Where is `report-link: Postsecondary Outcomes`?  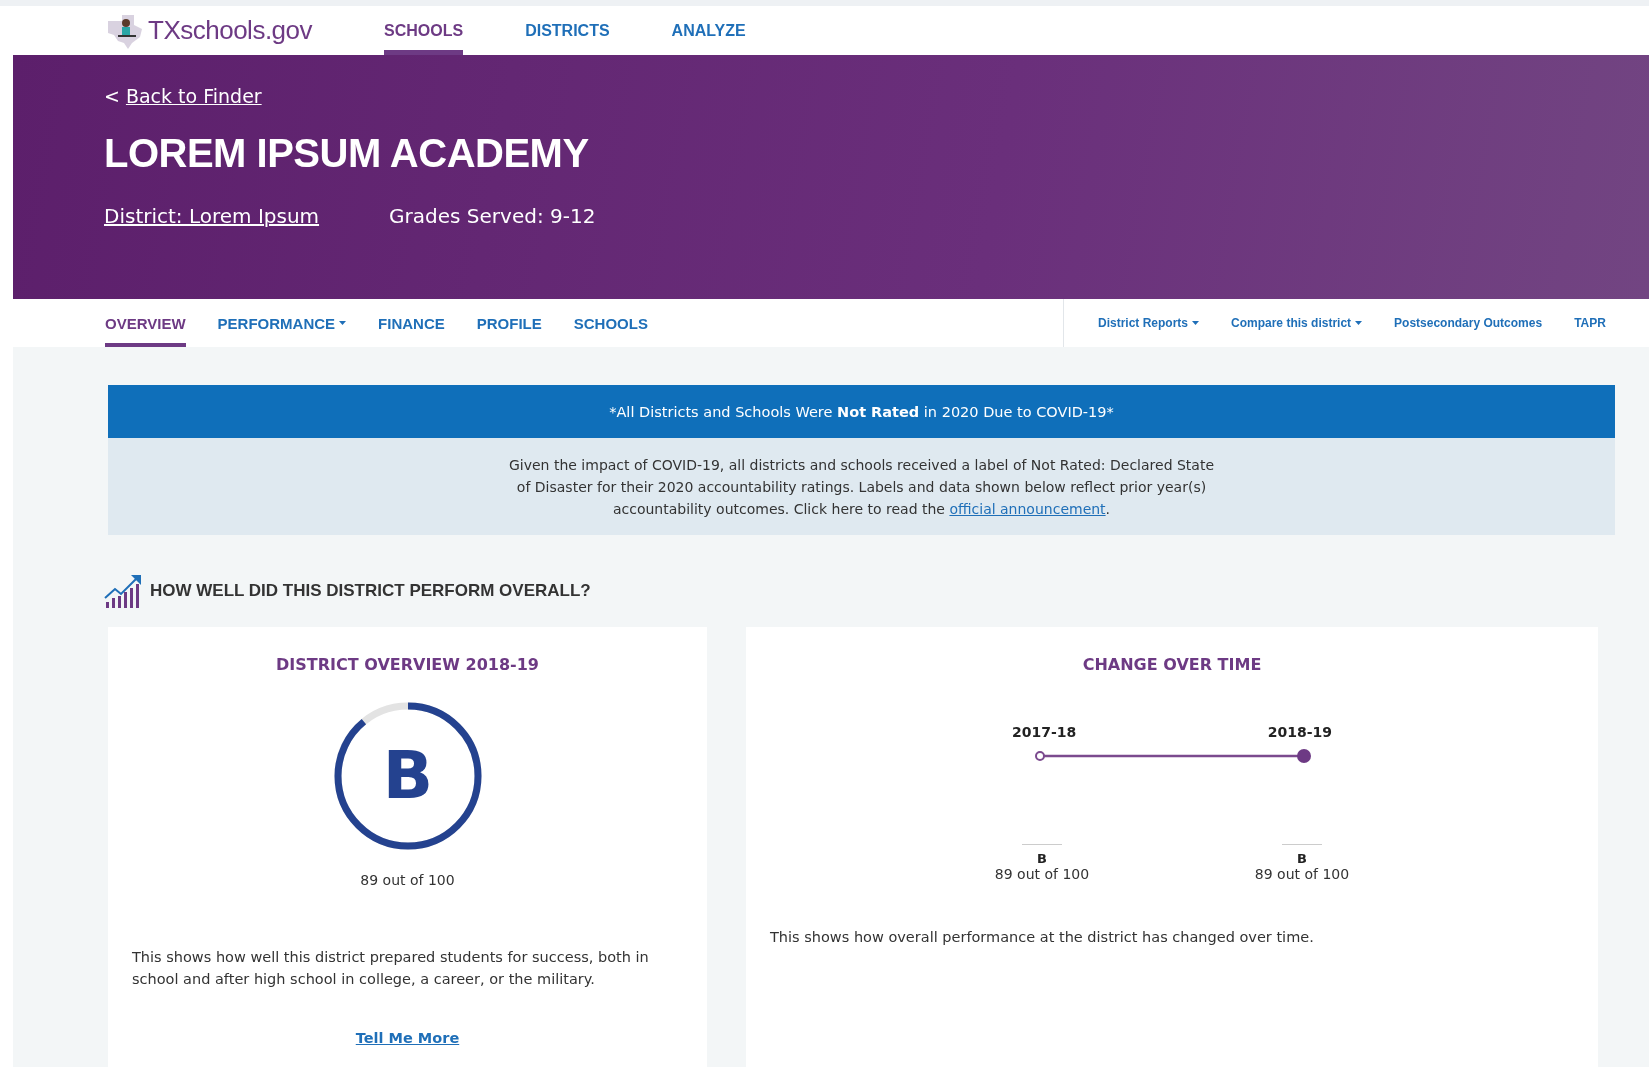 report-link: Postsecondary Outcomes is located at coordinates (1468, 323).